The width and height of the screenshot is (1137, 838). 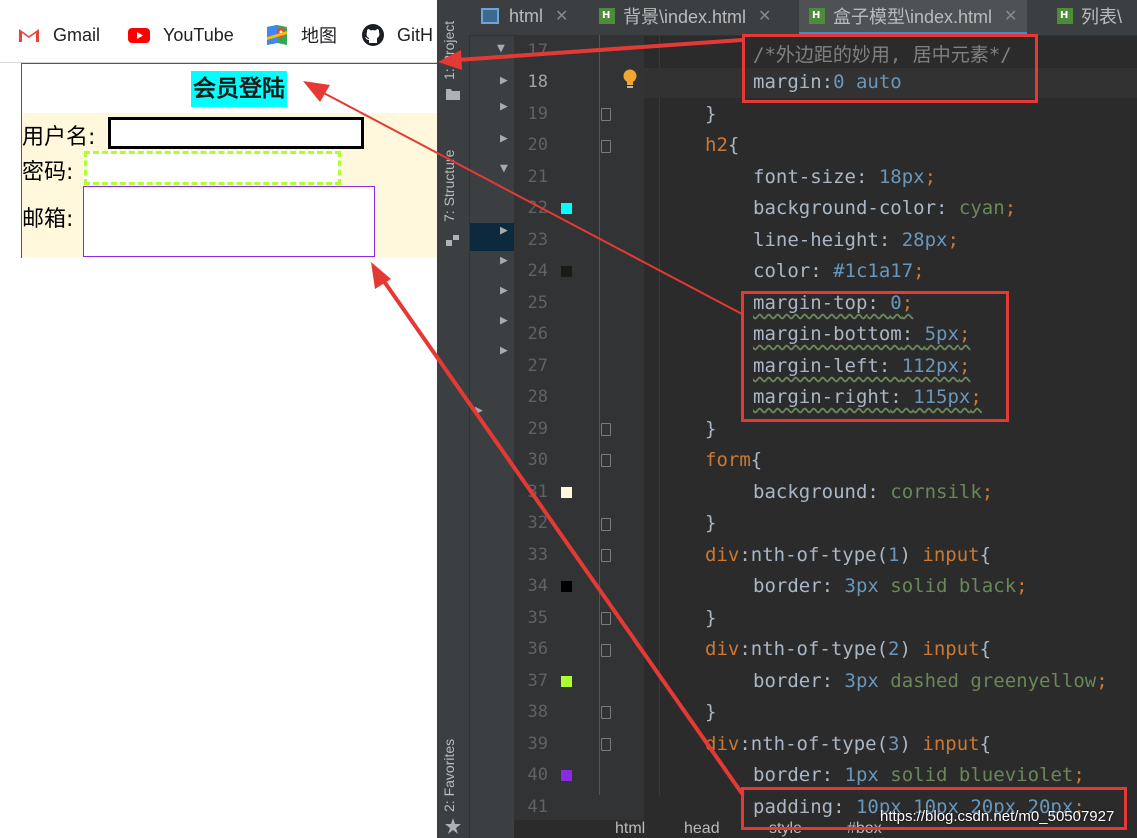 I want to click on gmail-icon, so click(x=29, y=35).